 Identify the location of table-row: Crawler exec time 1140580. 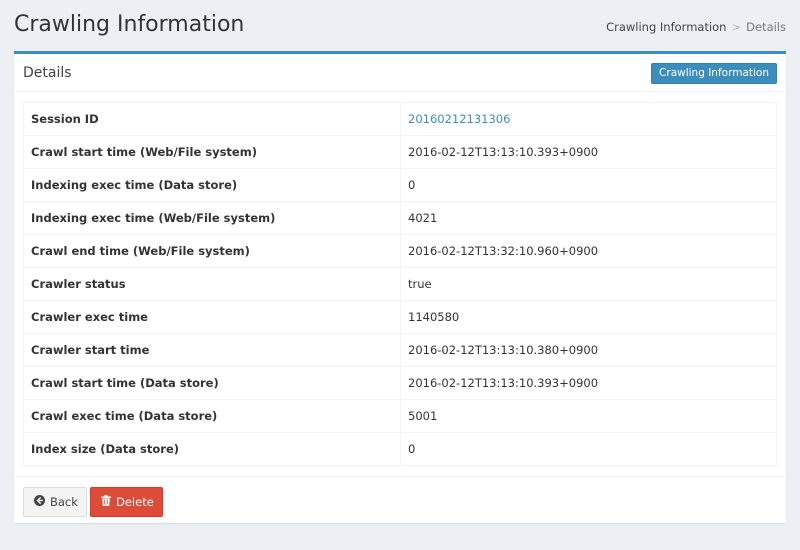
(400, 317).